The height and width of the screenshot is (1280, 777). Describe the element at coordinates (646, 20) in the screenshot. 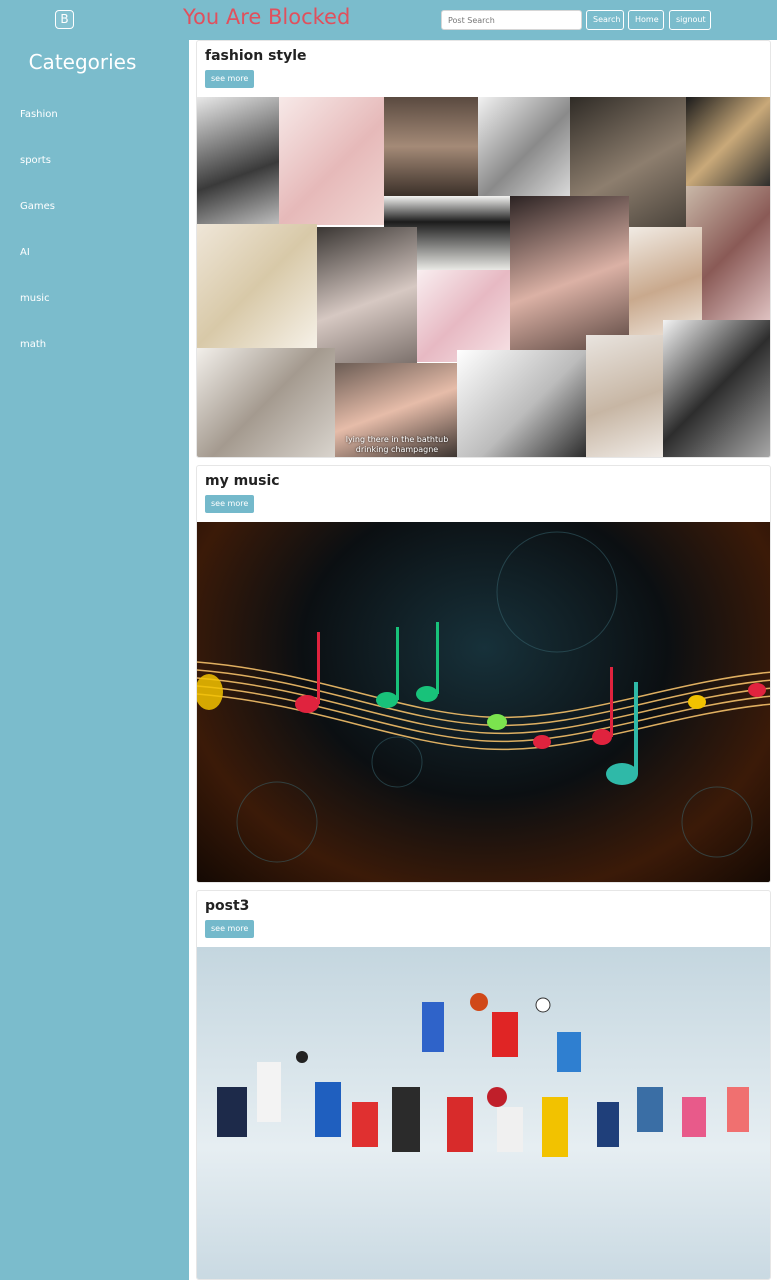

I see `home-button: Home` at that location.